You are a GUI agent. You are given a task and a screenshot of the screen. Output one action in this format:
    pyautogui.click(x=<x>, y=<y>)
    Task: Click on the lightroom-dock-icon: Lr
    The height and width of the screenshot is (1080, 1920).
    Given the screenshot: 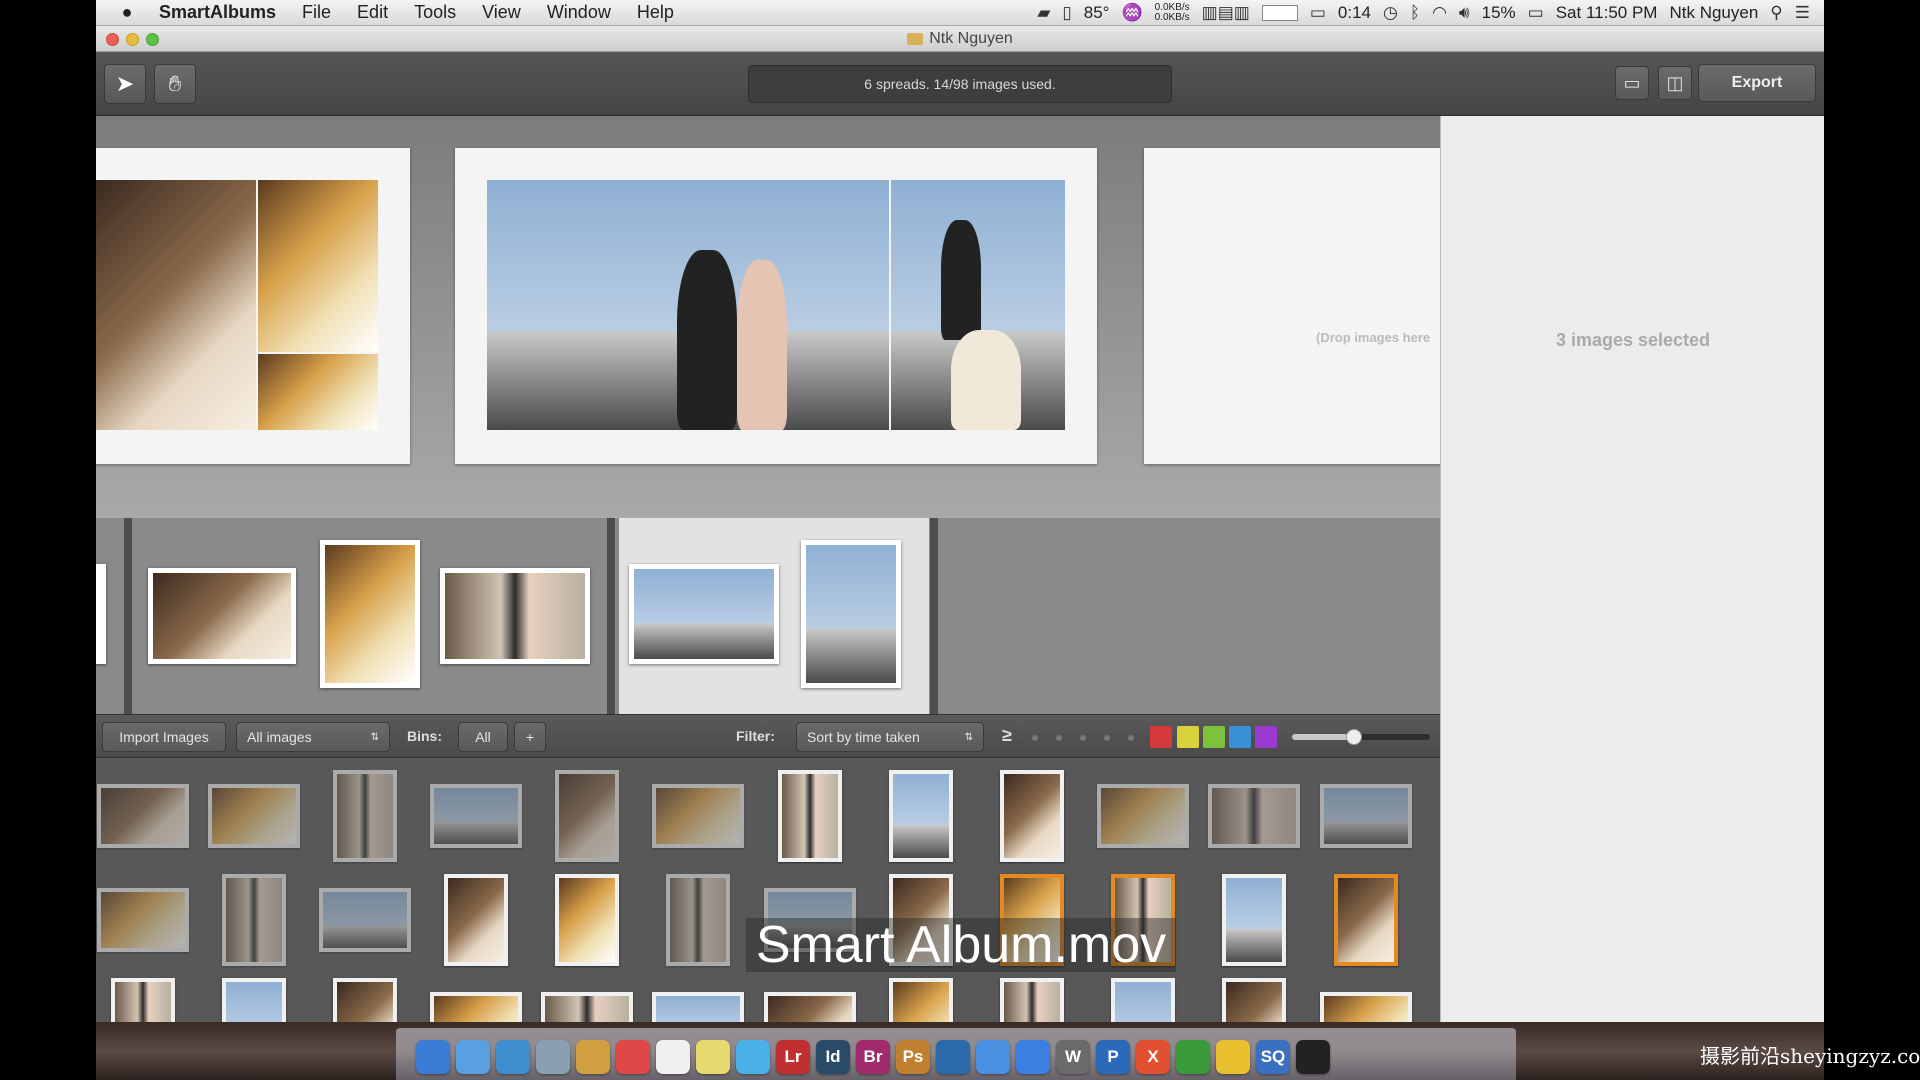 What is the action you would take?
    pyautogui.click(x=793, y=1057)
    